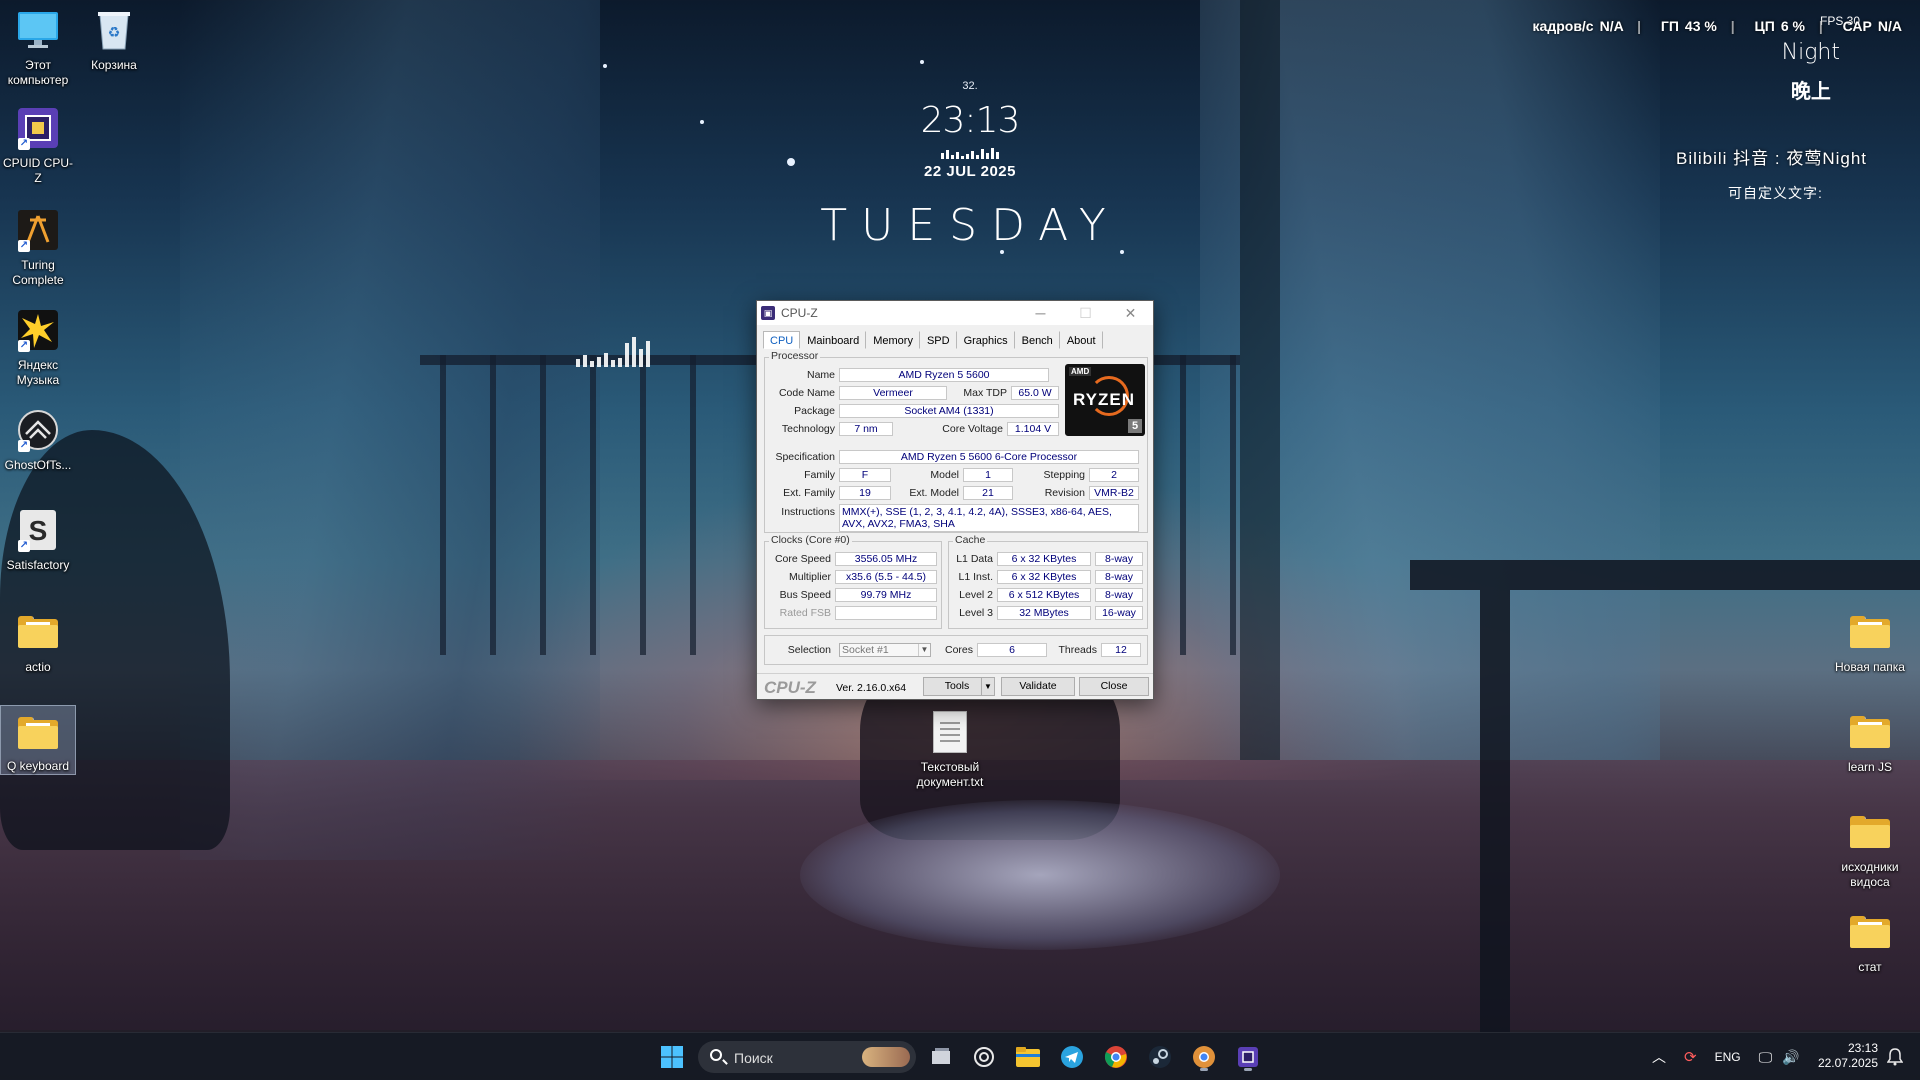 The height and width of the screenshot is (1080, 1920). What do you see at coordinates (1135, 426) in the screenshot?
I see `ryzen-tier-badge: 5` at bounding box center [1135, 426].